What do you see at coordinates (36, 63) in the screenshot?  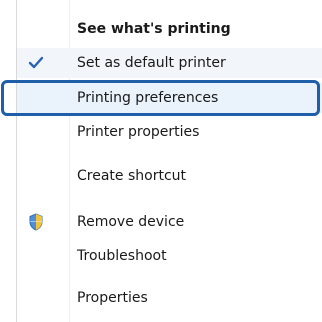 I see `checkmark-icon` at bounding box center [36, 63].